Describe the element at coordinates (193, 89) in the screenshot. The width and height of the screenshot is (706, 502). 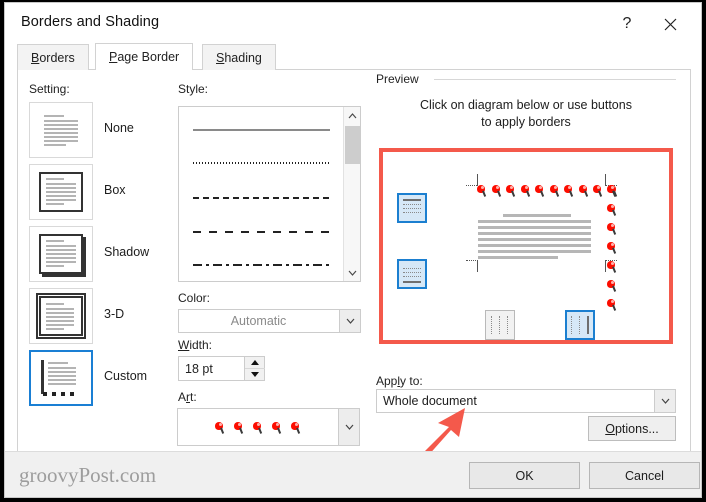
I see `style-label: Style:` at that location.